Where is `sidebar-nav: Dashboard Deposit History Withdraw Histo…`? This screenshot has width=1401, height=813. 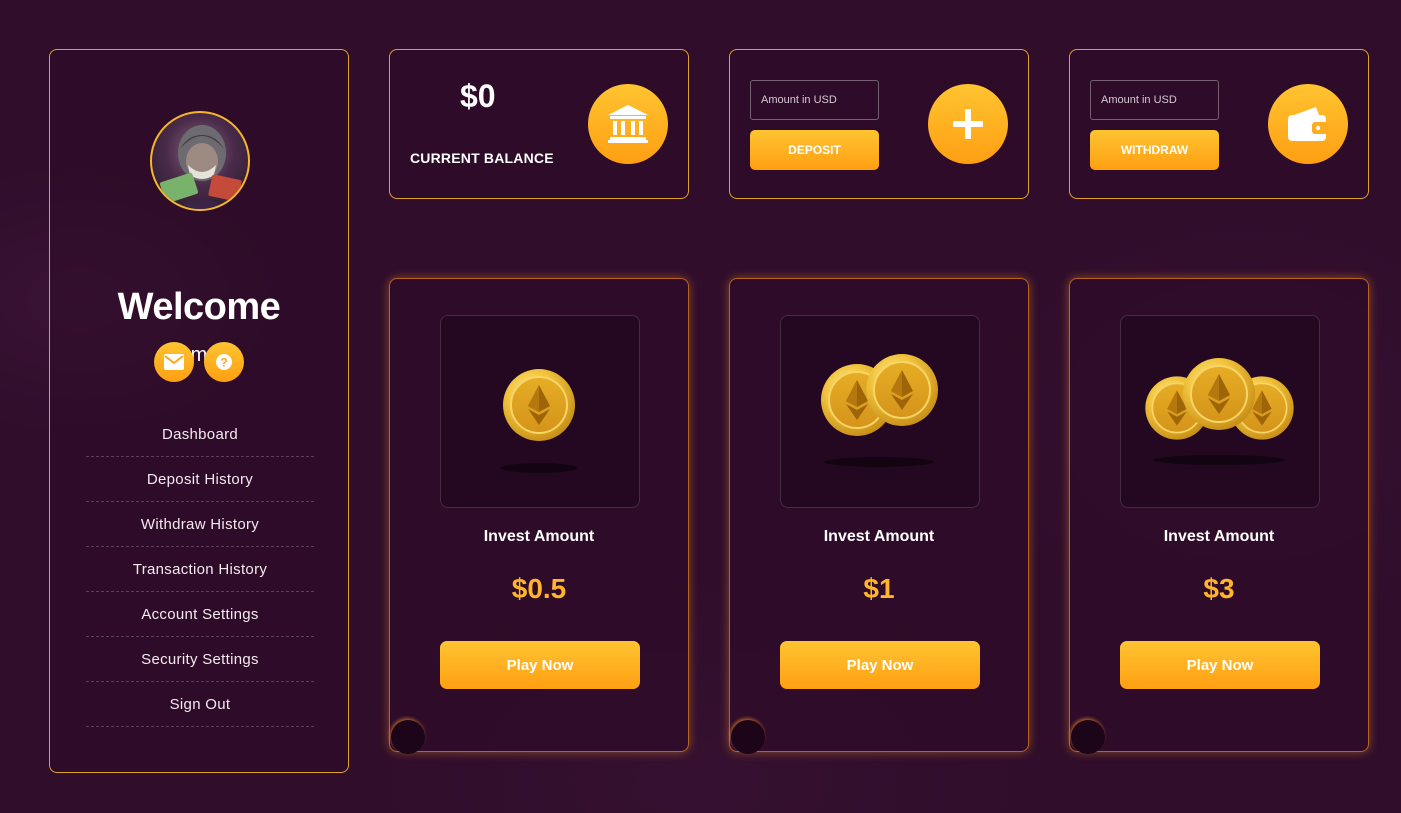 sidebar-nav: Dashboard Deposit History Withdraw Histo… is located at coordinates (200, 569).